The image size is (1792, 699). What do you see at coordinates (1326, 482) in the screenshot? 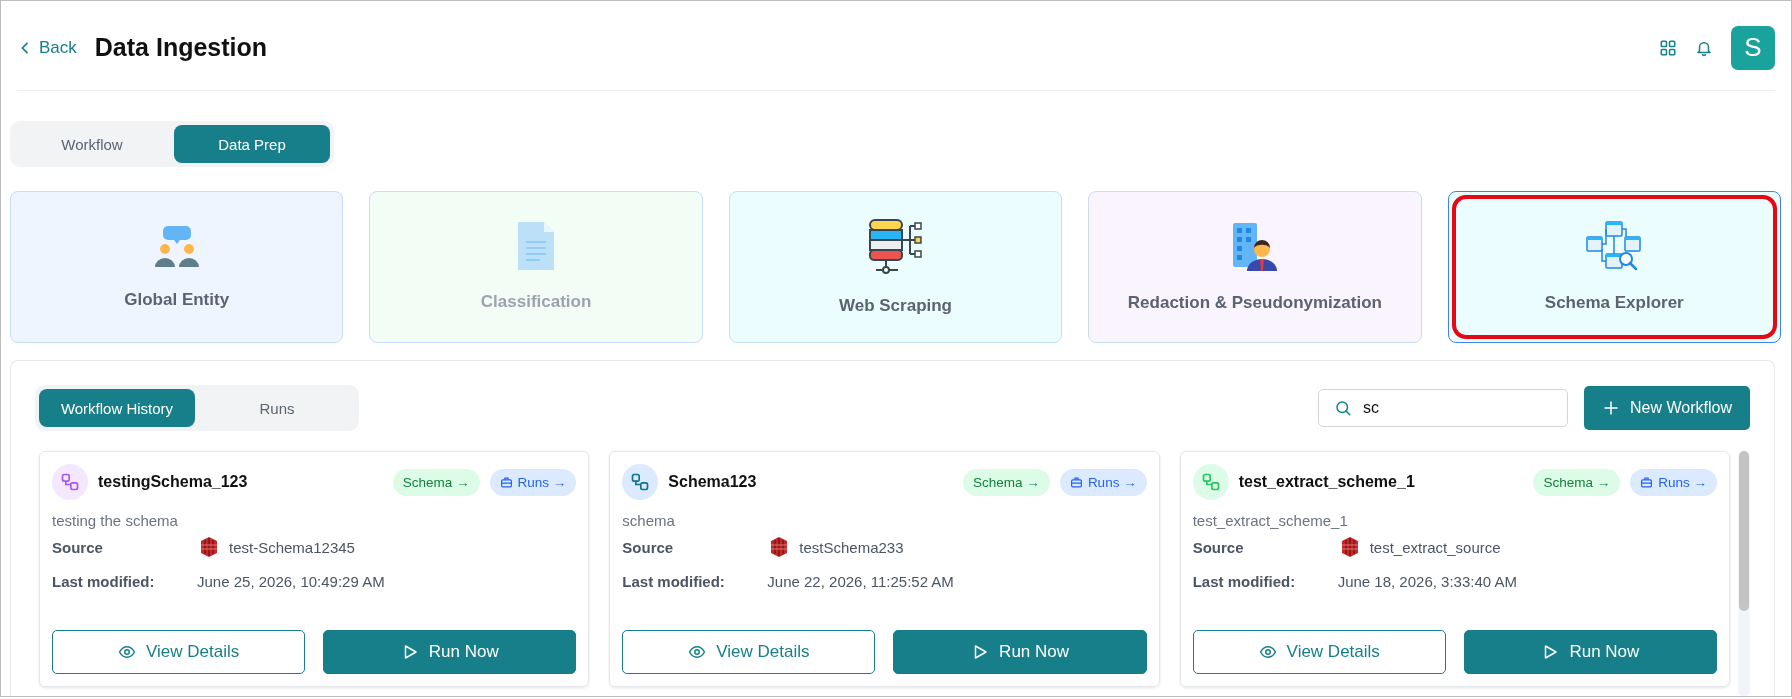
I see `workflow-name: test_extract_scheme_1` at bounding box center [1326, 482].